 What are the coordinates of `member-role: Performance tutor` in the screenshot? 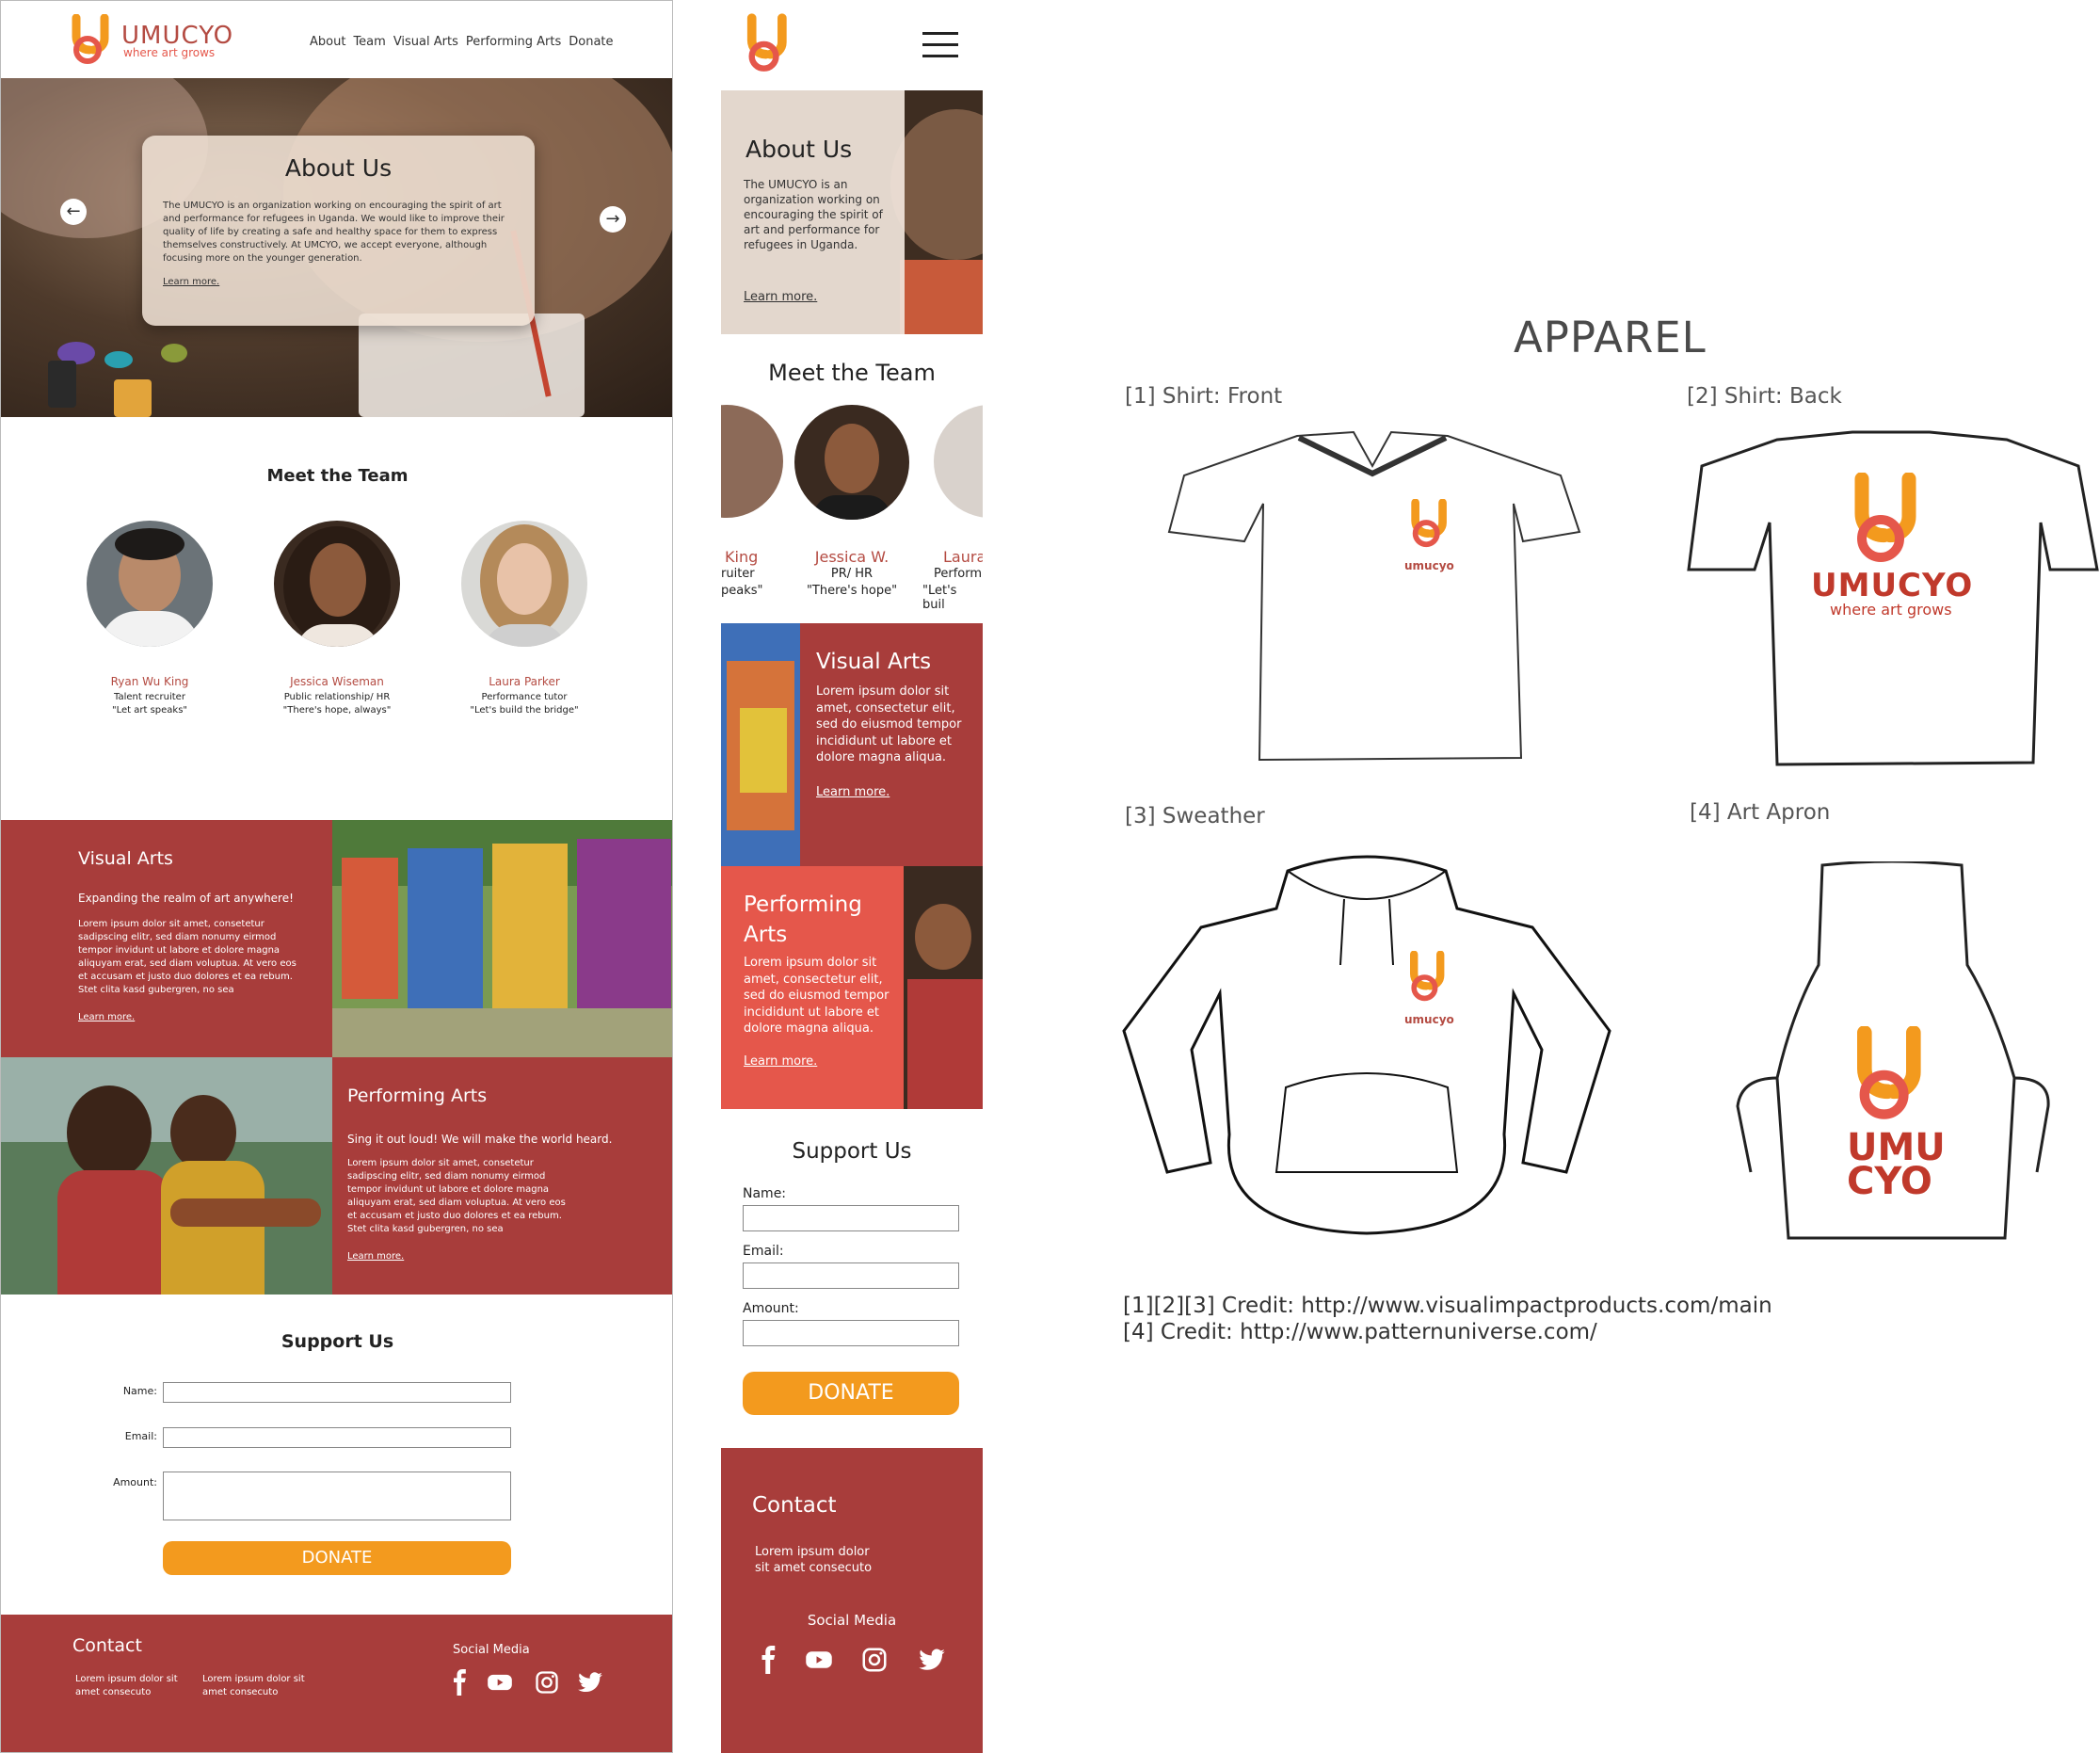 It's located at (524, 697).